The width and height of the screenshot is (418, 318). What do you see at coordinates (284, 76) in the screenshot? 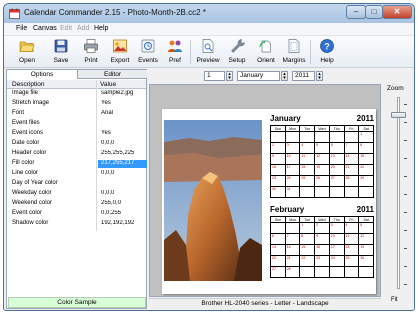
I see `start-month-spinner: ▴ ▾` at bounding box center [284, 76].